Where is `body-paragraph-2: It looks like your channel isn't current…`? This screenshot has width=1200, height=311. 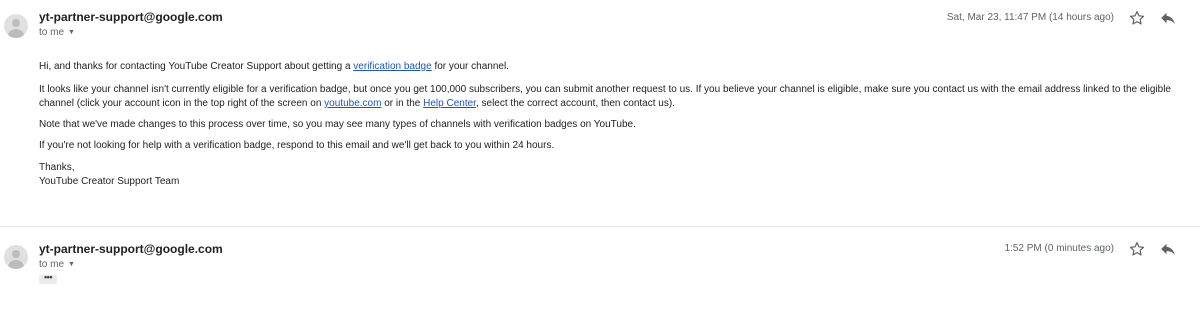
body-paragraph-2: It looks like your channel isn't current… is located at coordinates (605, 96).